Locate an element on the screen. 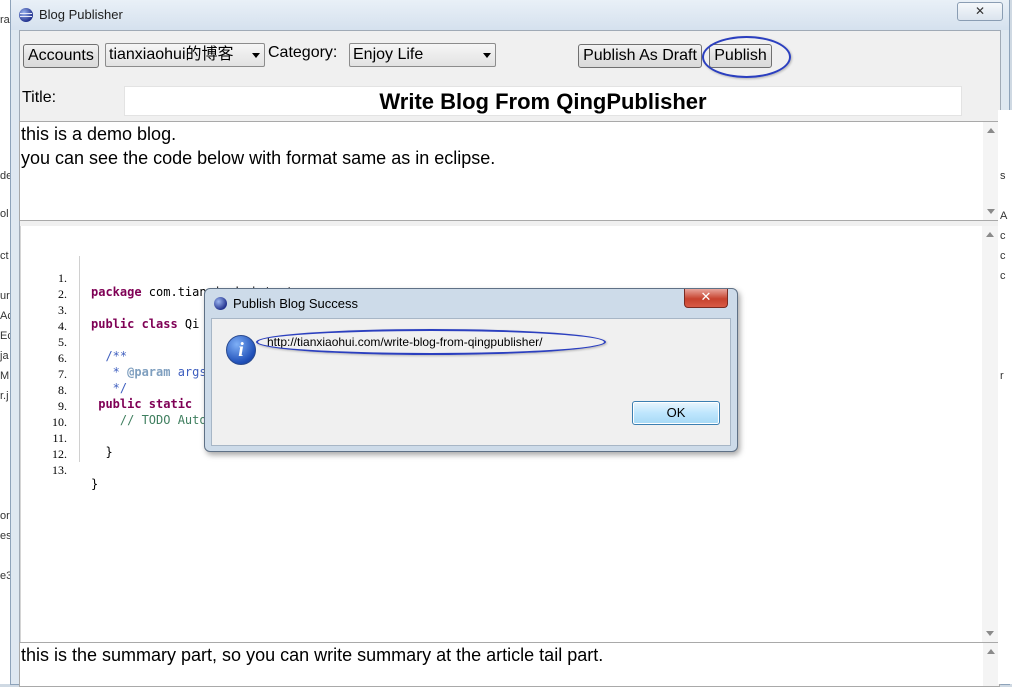  window-title: Blog Publisher is located at coordinates (81, 14).